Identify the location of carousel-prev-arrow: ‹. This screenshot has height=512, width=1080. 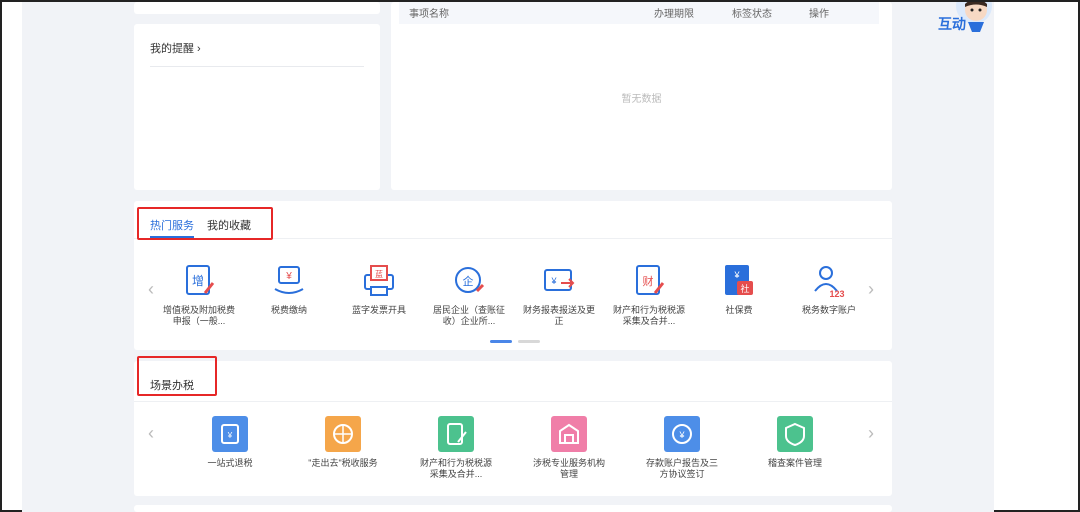
(151, 289).